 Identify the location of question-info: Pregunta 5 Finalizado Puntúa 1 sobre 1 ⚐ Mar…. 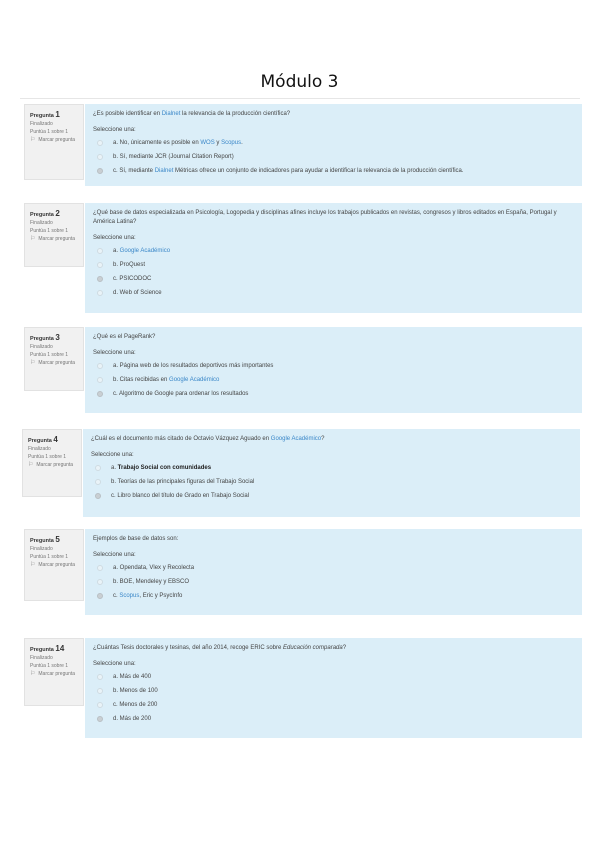
(54, 565).